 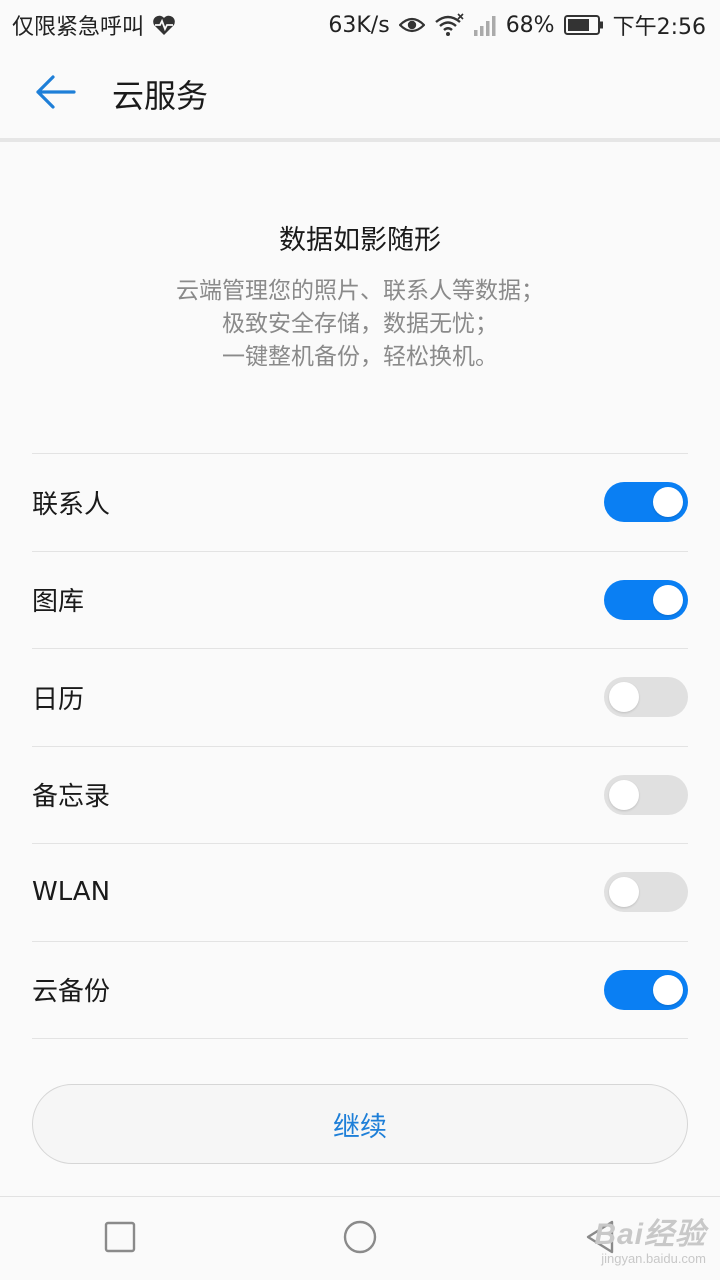 I want to click on back-arrow-icon, so click(x=56, y=94).